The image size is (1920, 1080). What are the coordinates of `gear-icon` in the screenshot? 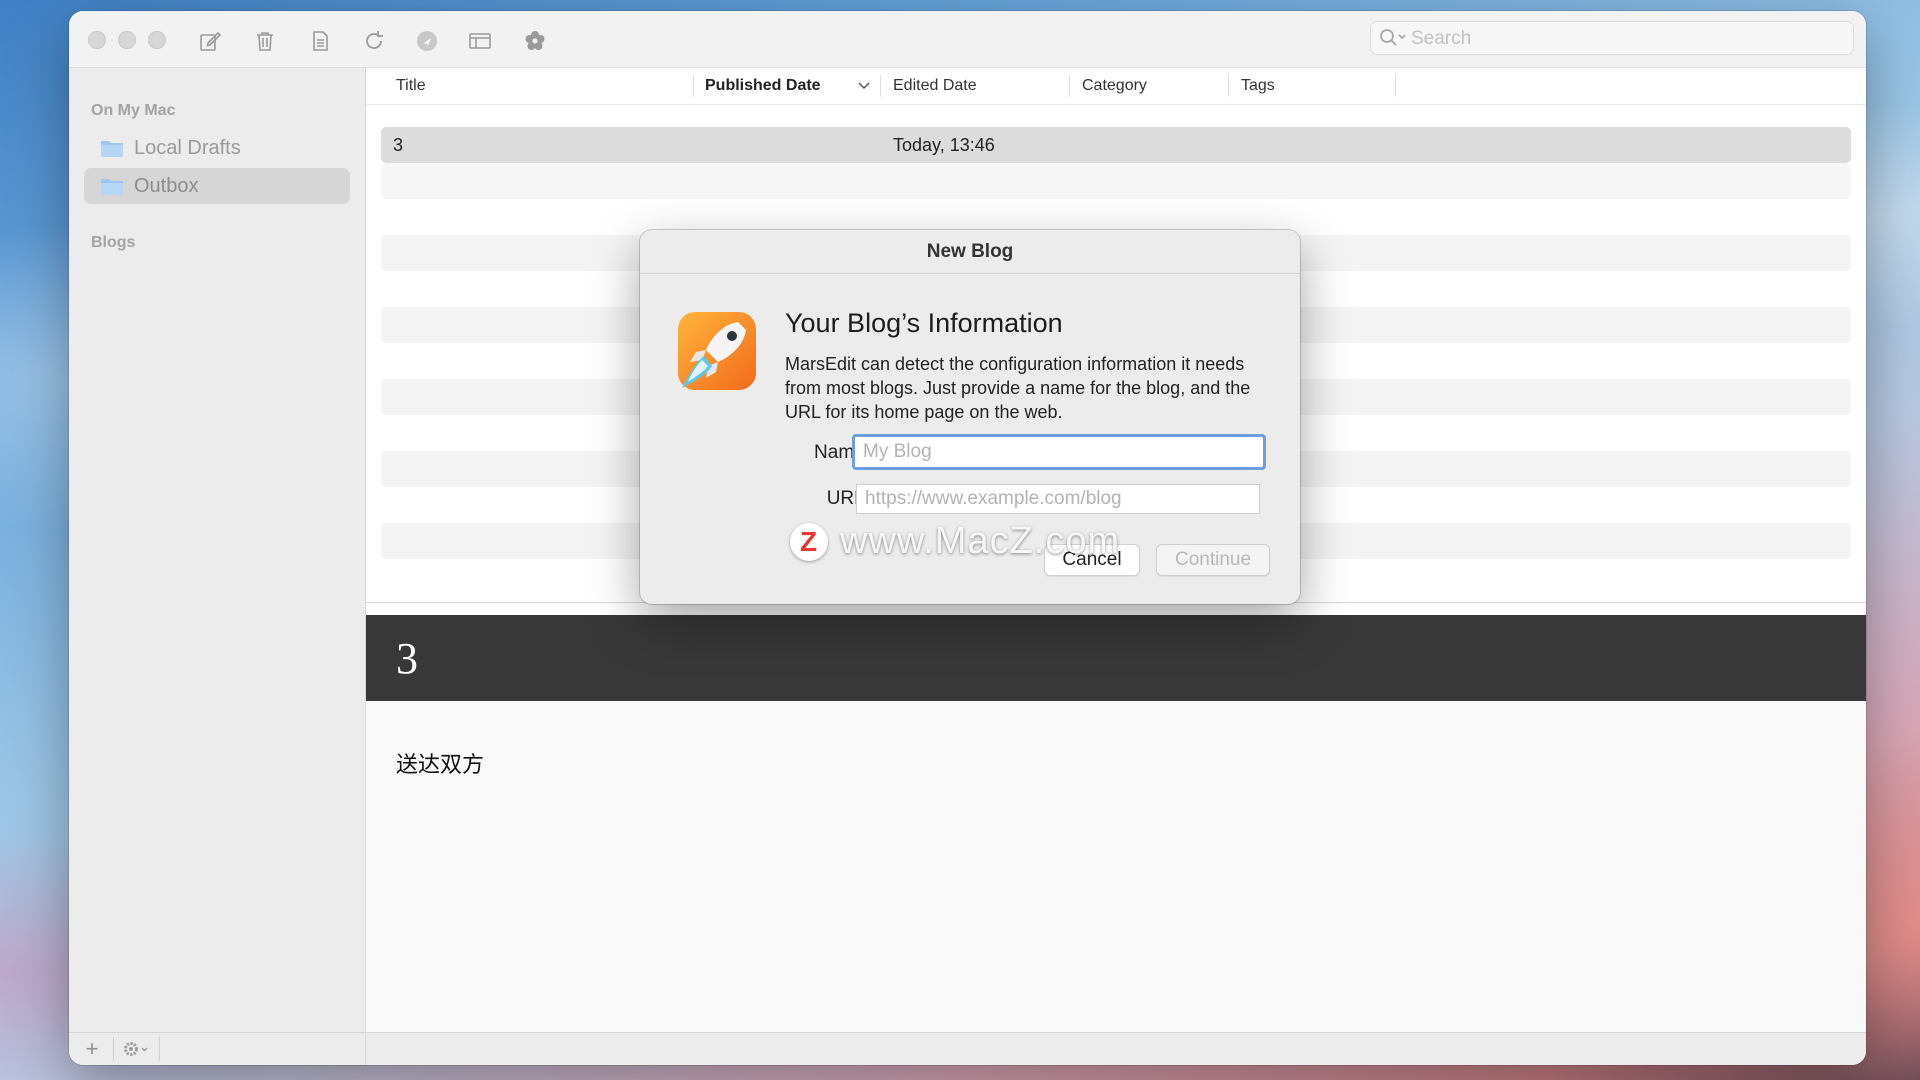 It's located at (136, 1049).